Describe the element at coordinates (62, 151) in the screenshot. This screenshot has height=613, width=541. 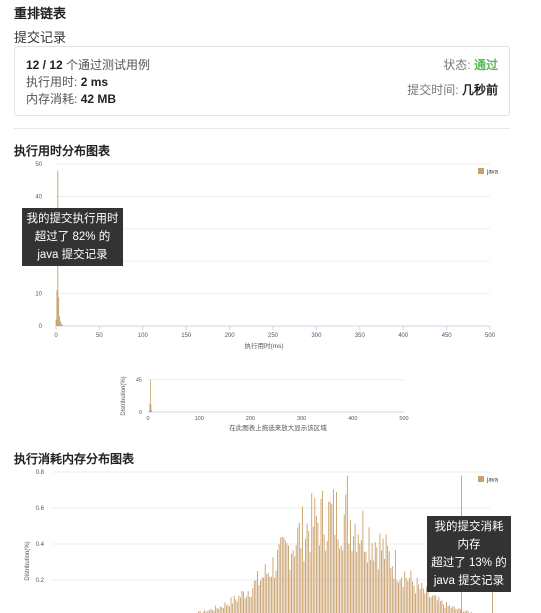
I see `runtime-chart-heading: 执行用时分布图表` at that location.